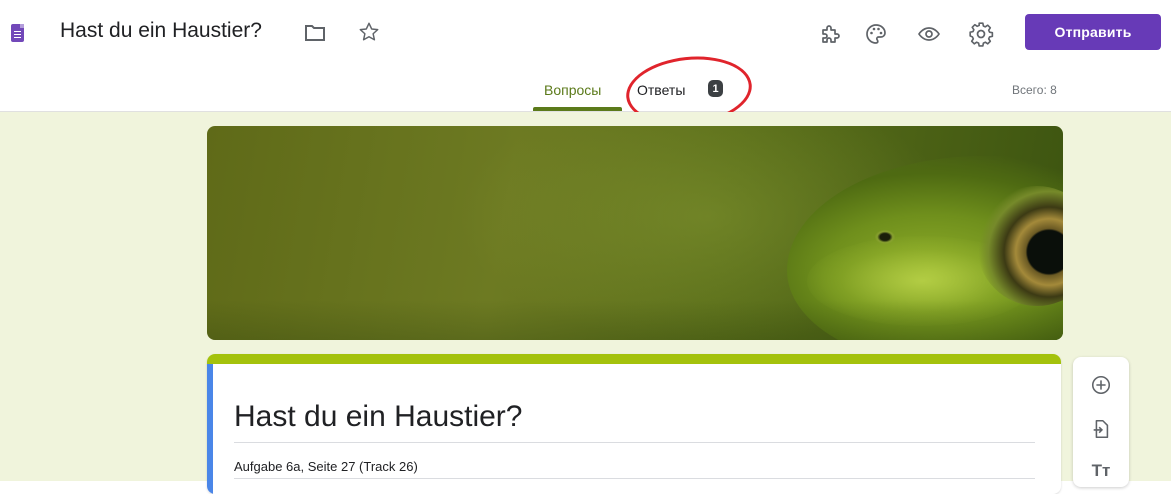  Describe the element at coordinates (981, 34) in the screenshot. I see `settings-icon` at that location.